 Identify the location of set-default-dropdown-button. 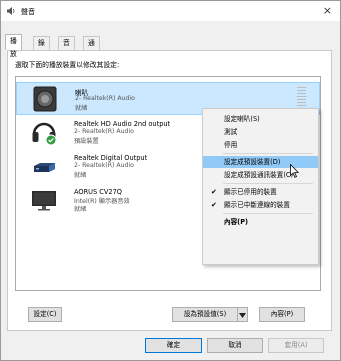
(242, 314).